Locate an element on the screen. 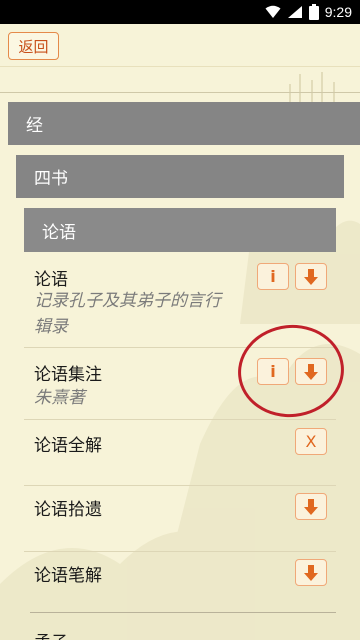 This screenshot has height=640, width=360. top-bar: 返回 is located at coordinates (180, 44).